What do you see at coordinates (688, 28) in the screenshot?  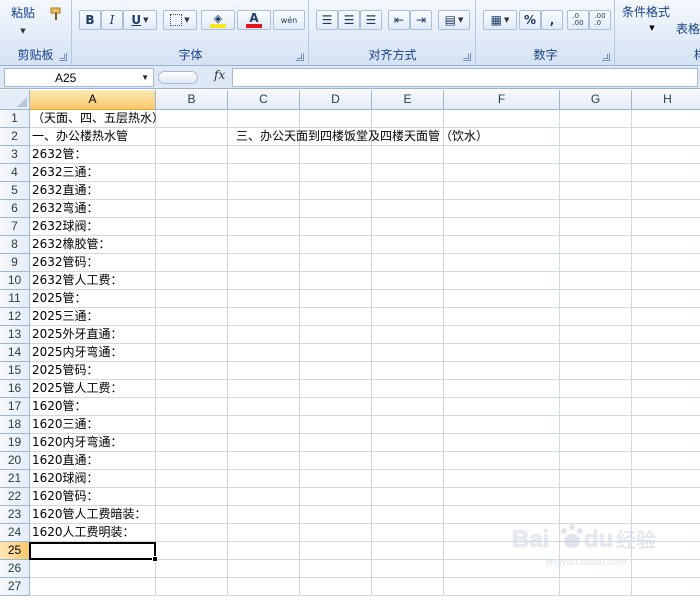 I see `table-format-label: 表格` at bounding box center [688, 28].